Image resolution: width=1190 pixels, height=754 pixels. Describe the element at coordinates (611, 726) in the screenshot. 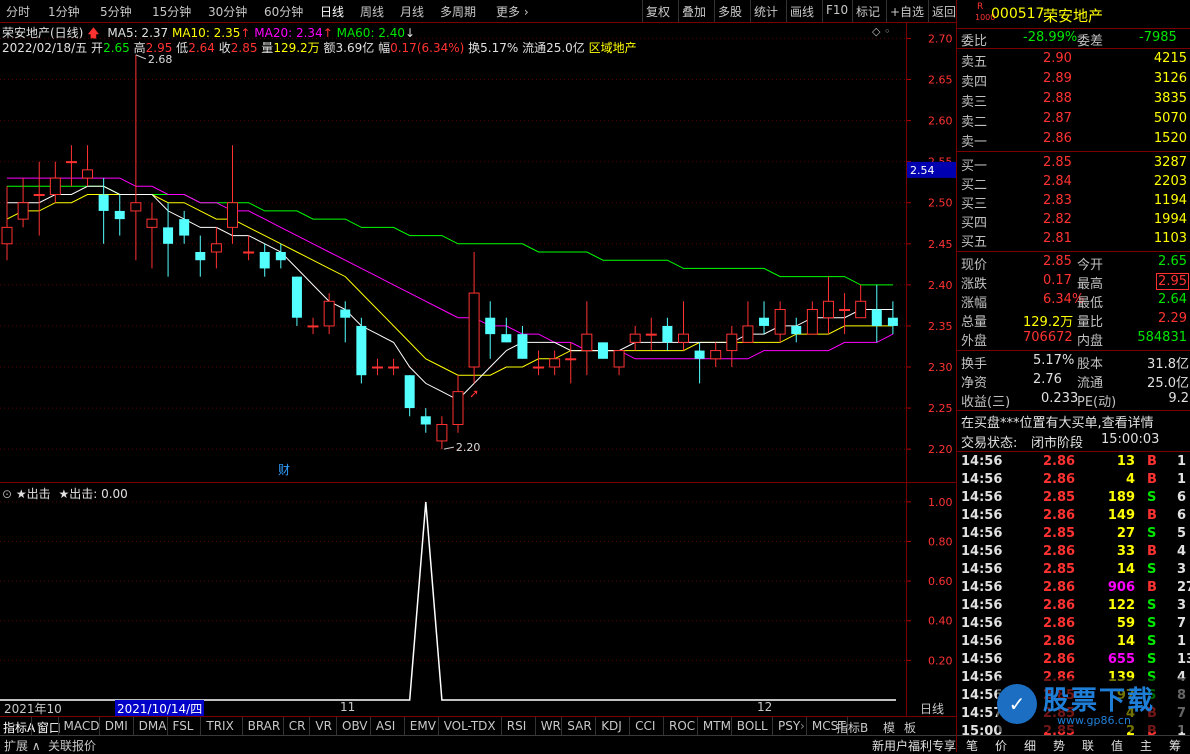

I see `indicator-tab-17: KDJ` at that location.